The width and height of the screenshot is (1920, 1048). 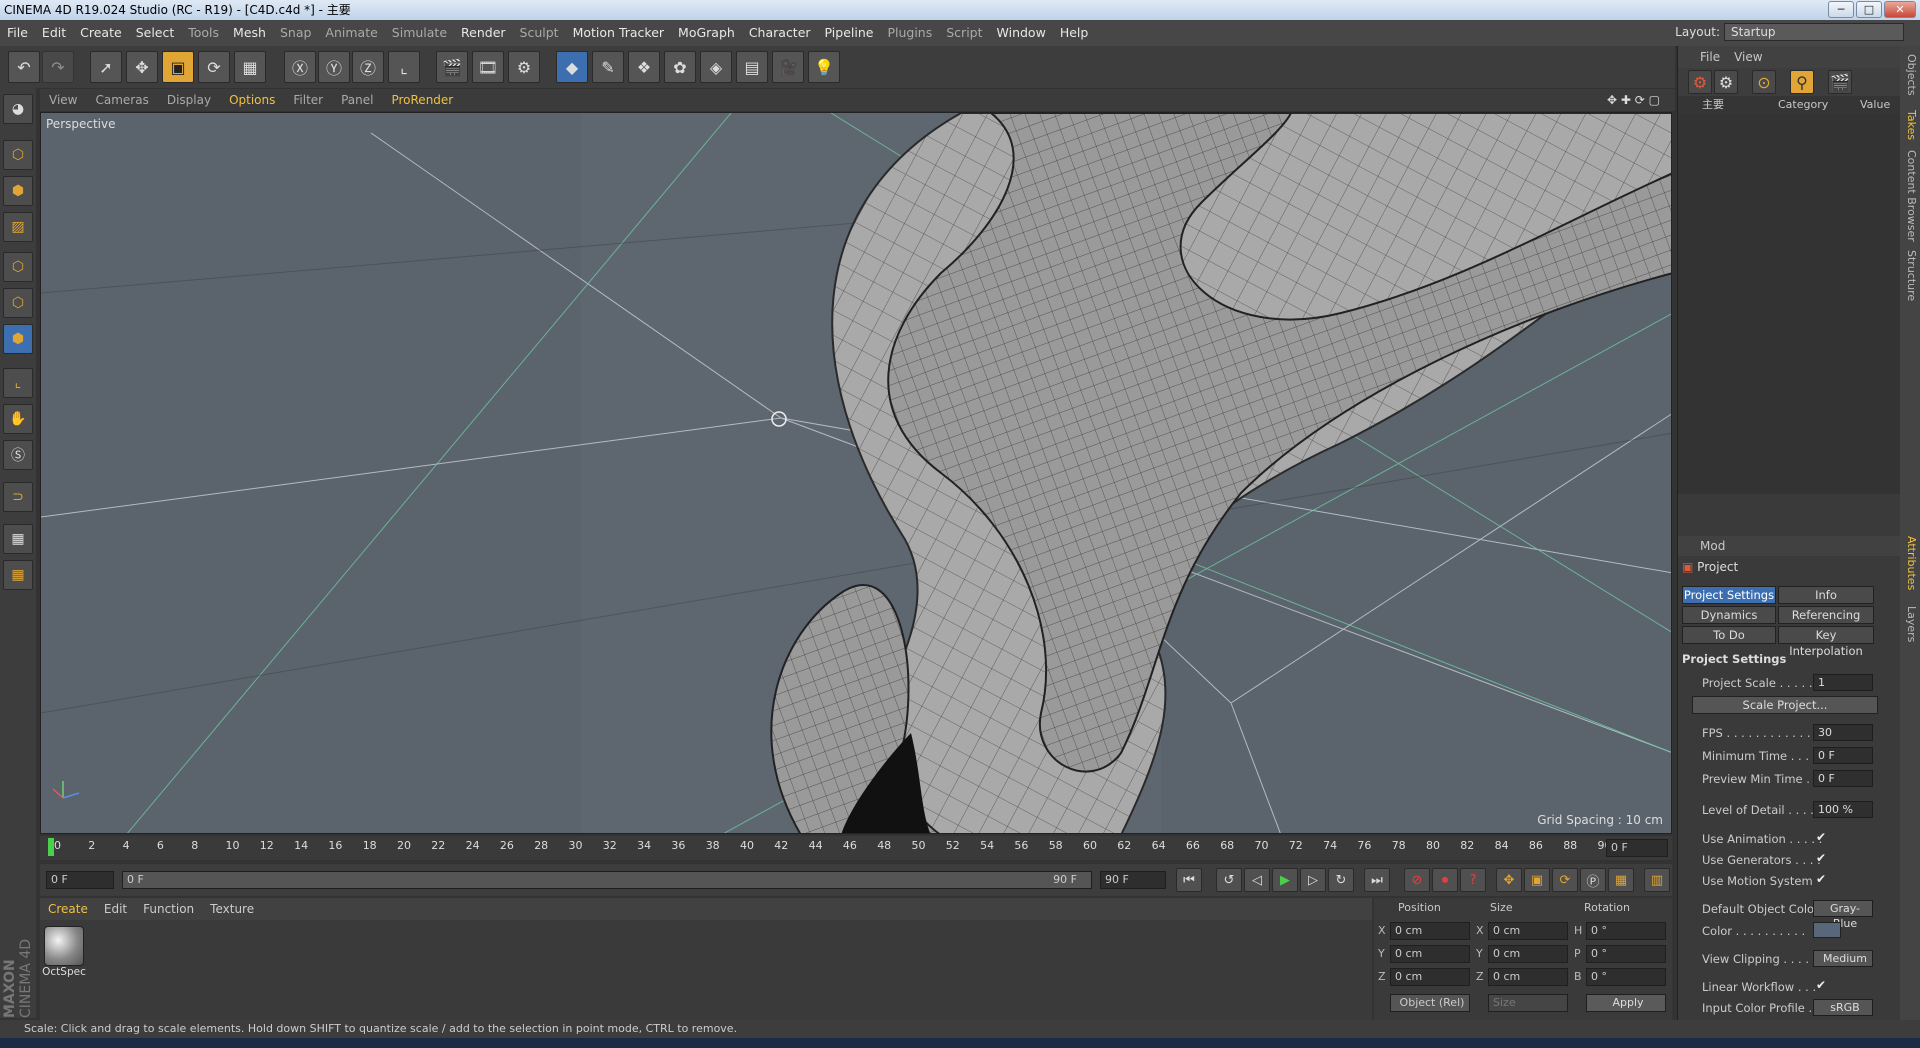 What do you see at coordinates (18, 383) in the screenshot?
I see `axis-mode-icon: ⌞` at bounding box center [18, 383].